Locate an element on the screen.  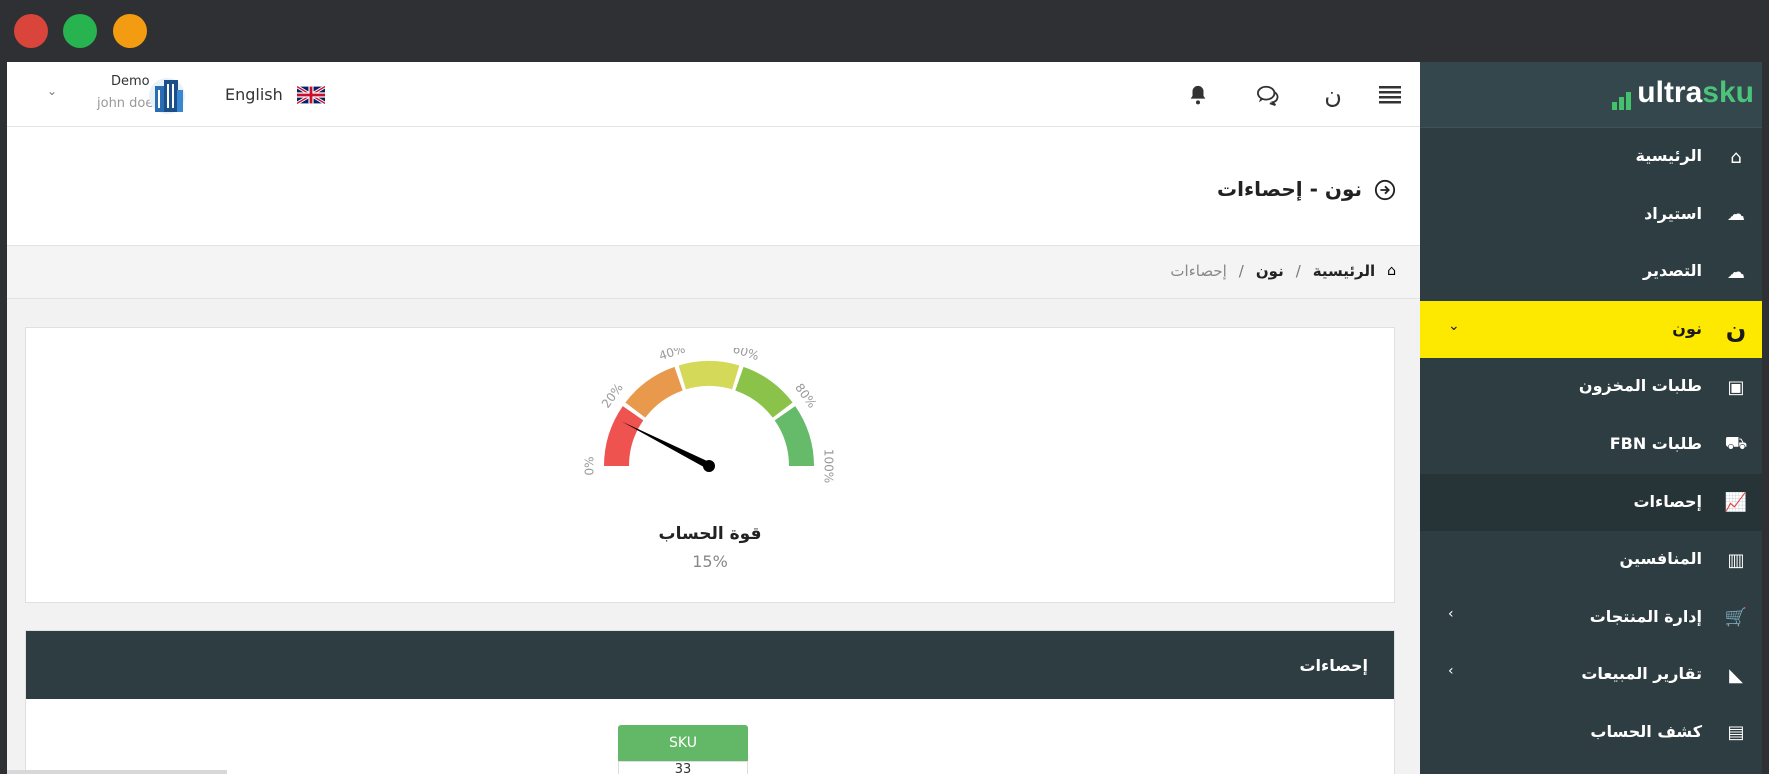
logo-text-sku: sku is located at coordinates (1728, 92).